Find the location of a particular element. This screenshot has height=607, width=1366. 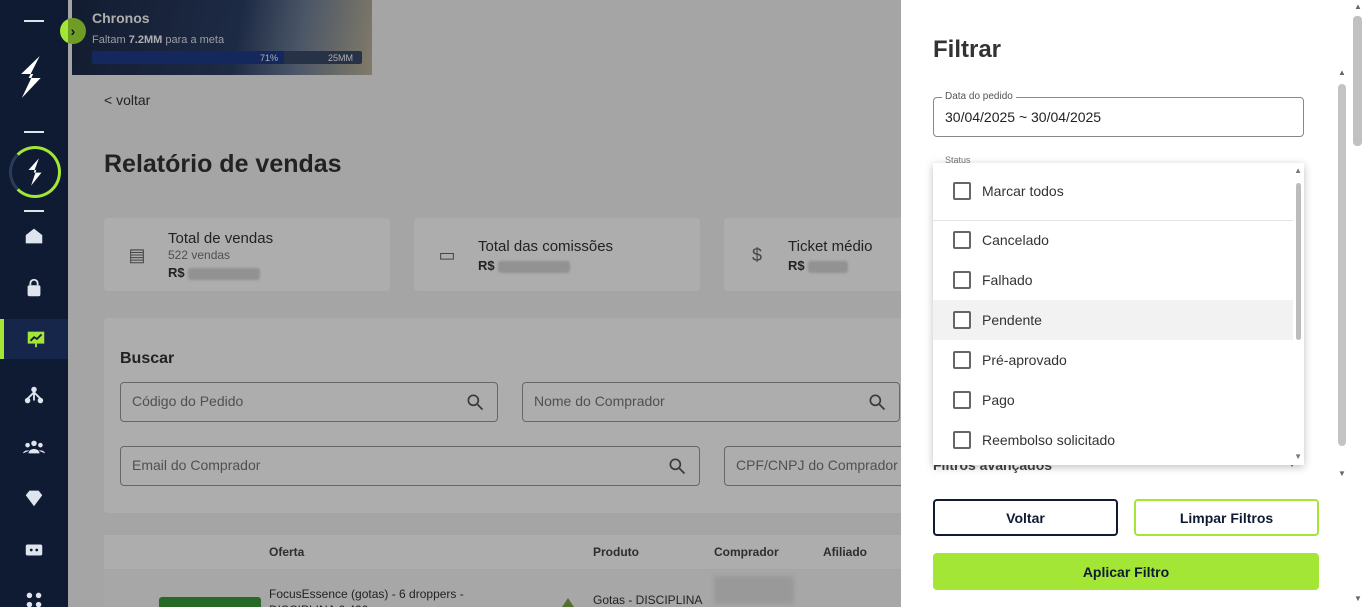

status-option-label: Pago is located at coordinates (998, 400).